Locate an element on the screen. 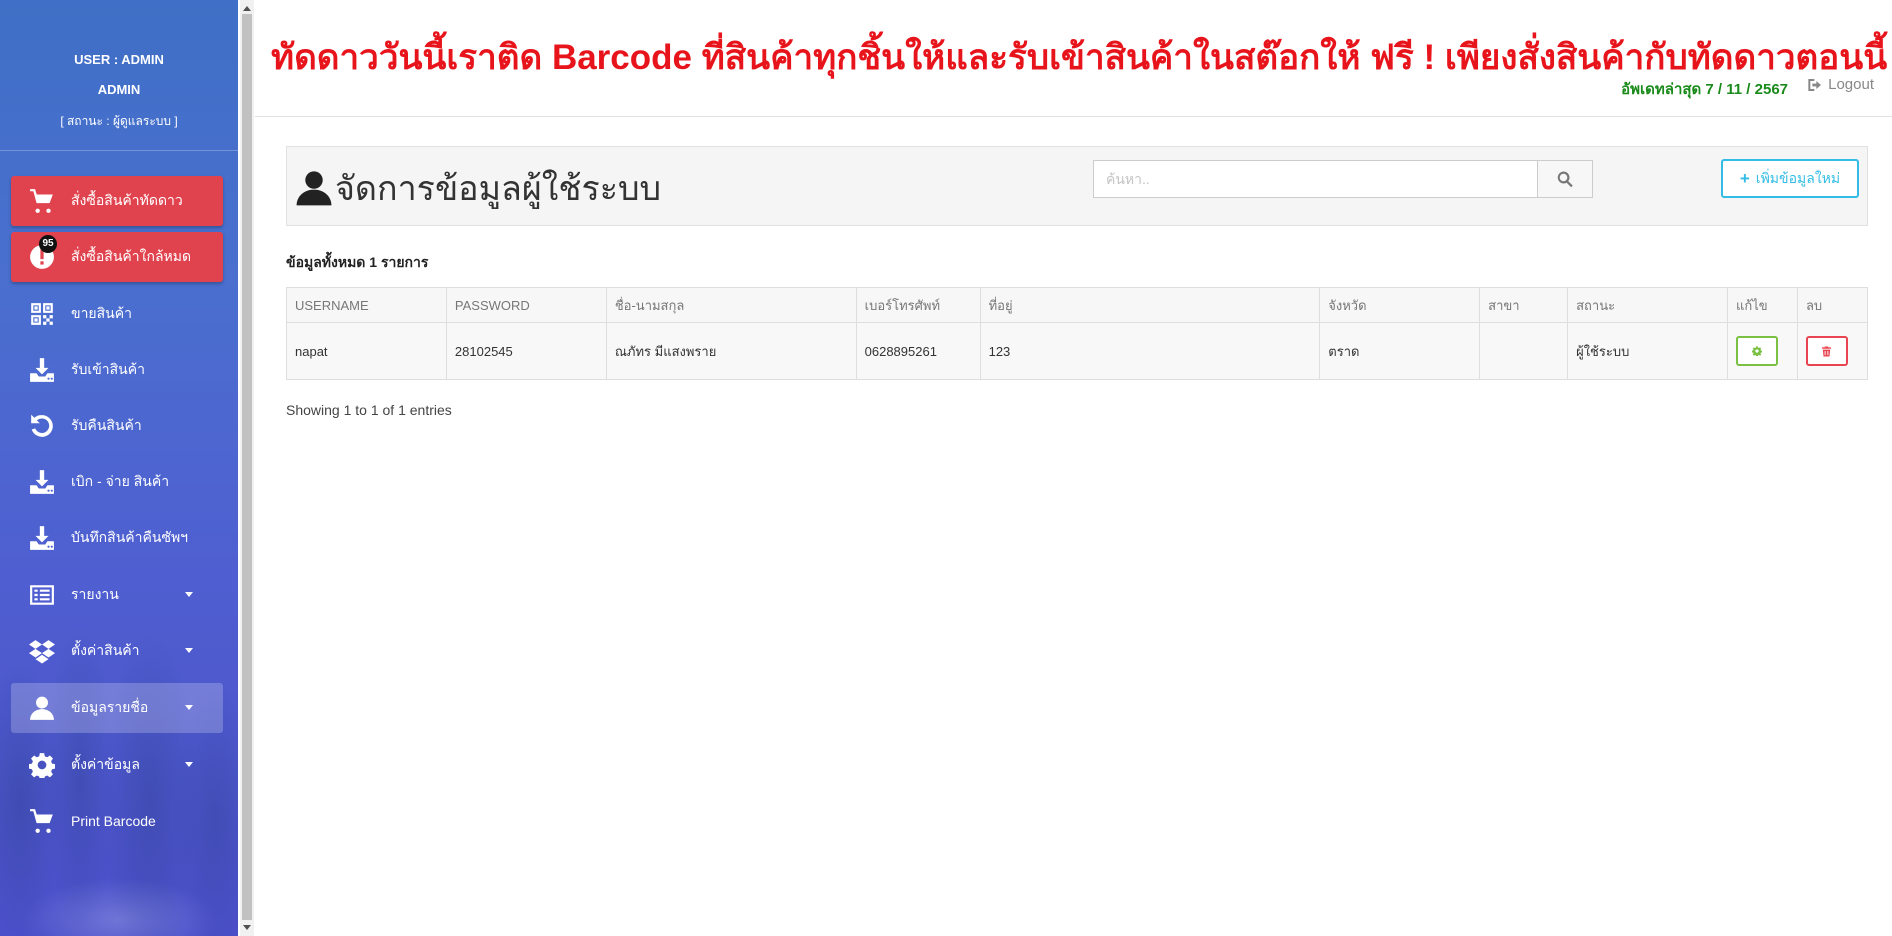 The height and width of the screenshot is (936, 1892). total-count: ข้อมูลทั้งหมด 1 รายการ is located at coordinates (357, 262).